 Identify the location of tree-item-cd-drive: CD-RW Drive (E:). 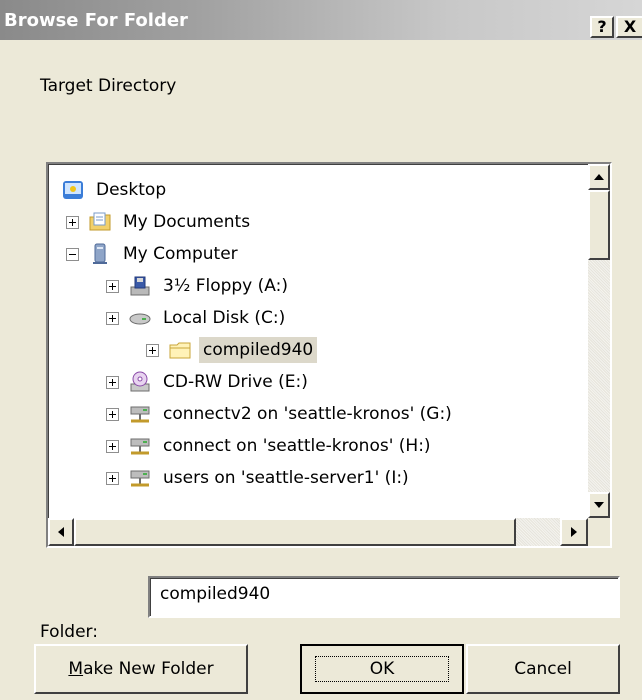
(209, 382).